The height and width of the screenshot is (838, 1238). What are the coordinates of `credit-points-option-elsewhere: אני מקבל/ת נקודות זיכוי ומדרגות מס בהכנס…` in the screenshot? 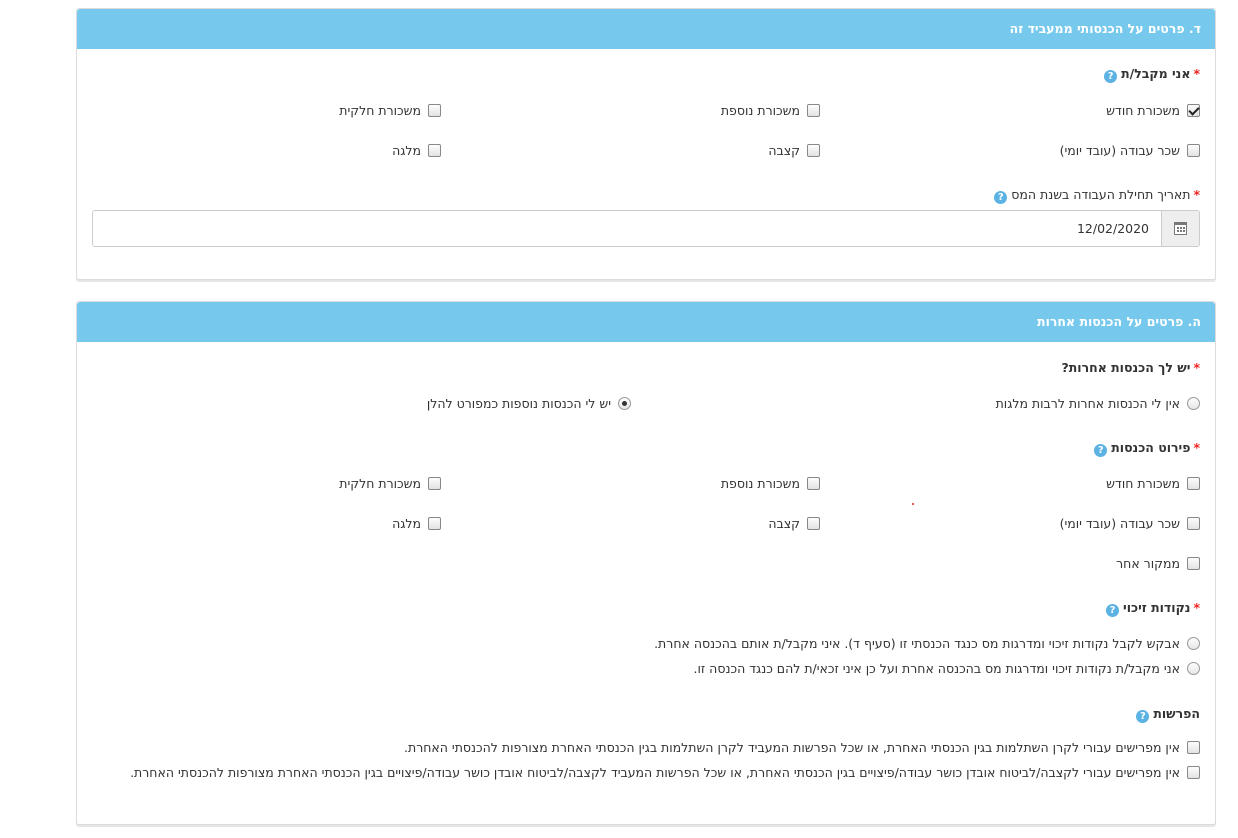 It's located at (947, 668).